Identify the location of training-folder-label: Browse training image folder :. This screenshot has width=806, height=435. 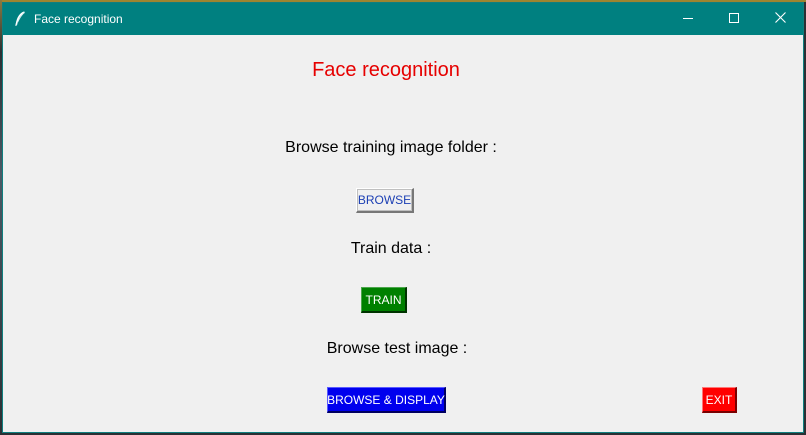
(391, 147).